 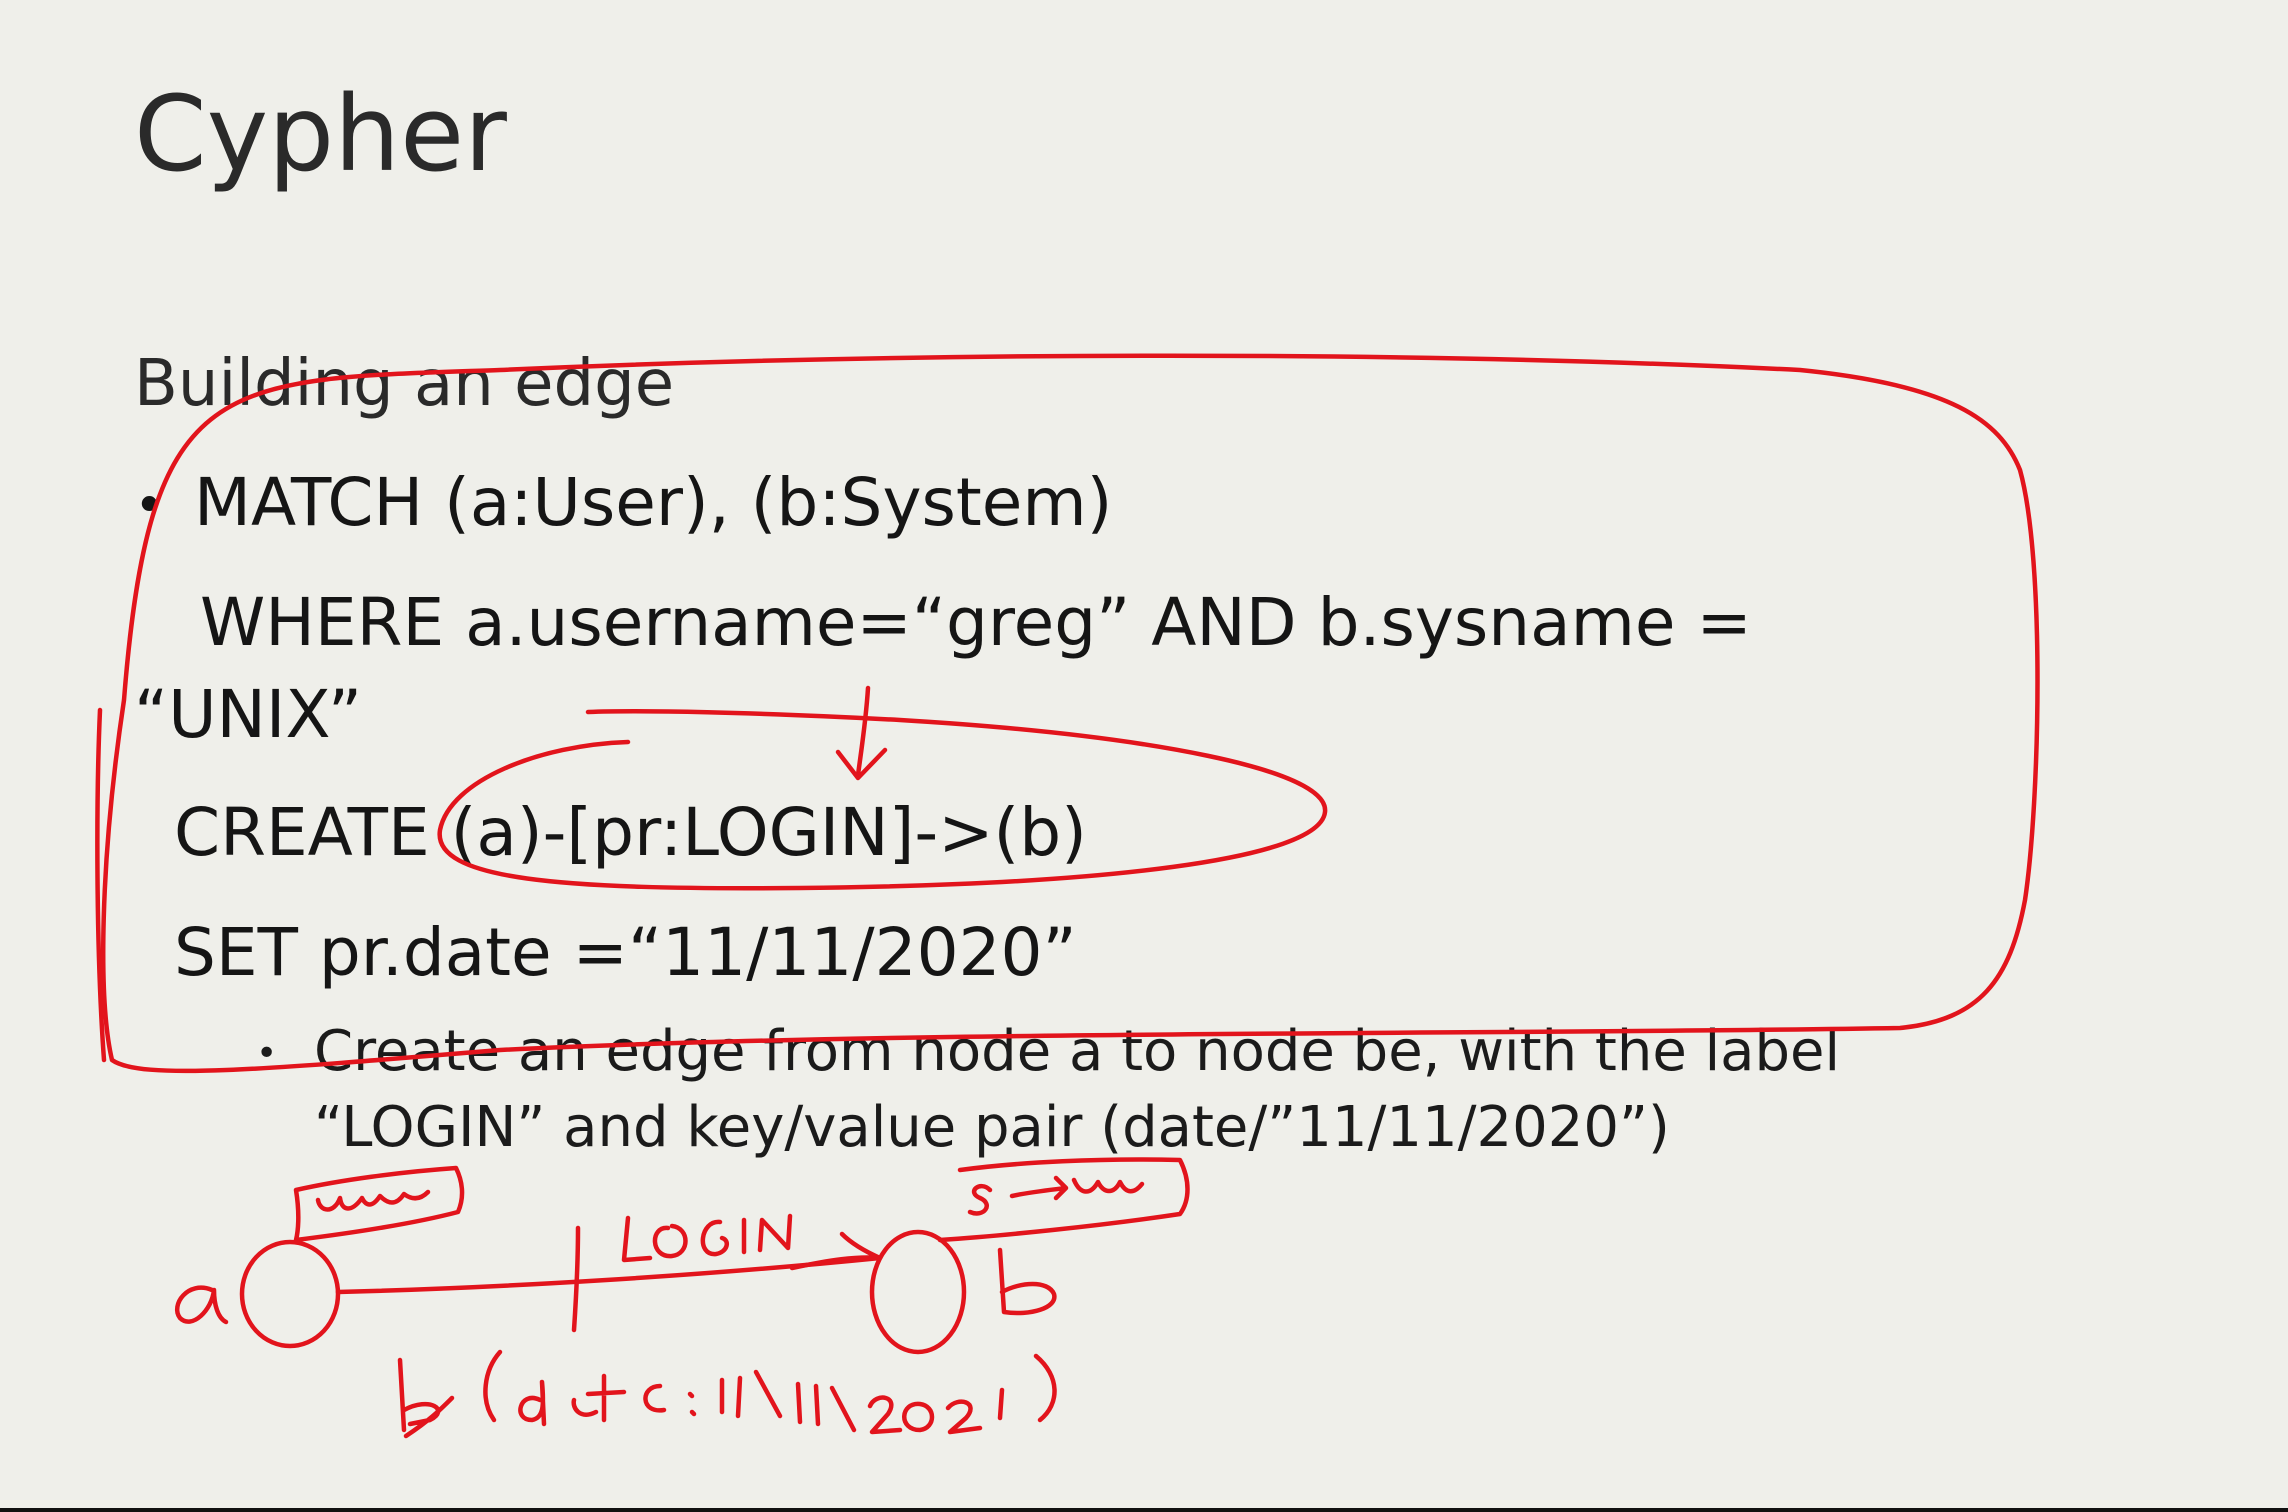 I want to click on ink-system-box, so click(x=1063, y=1200).